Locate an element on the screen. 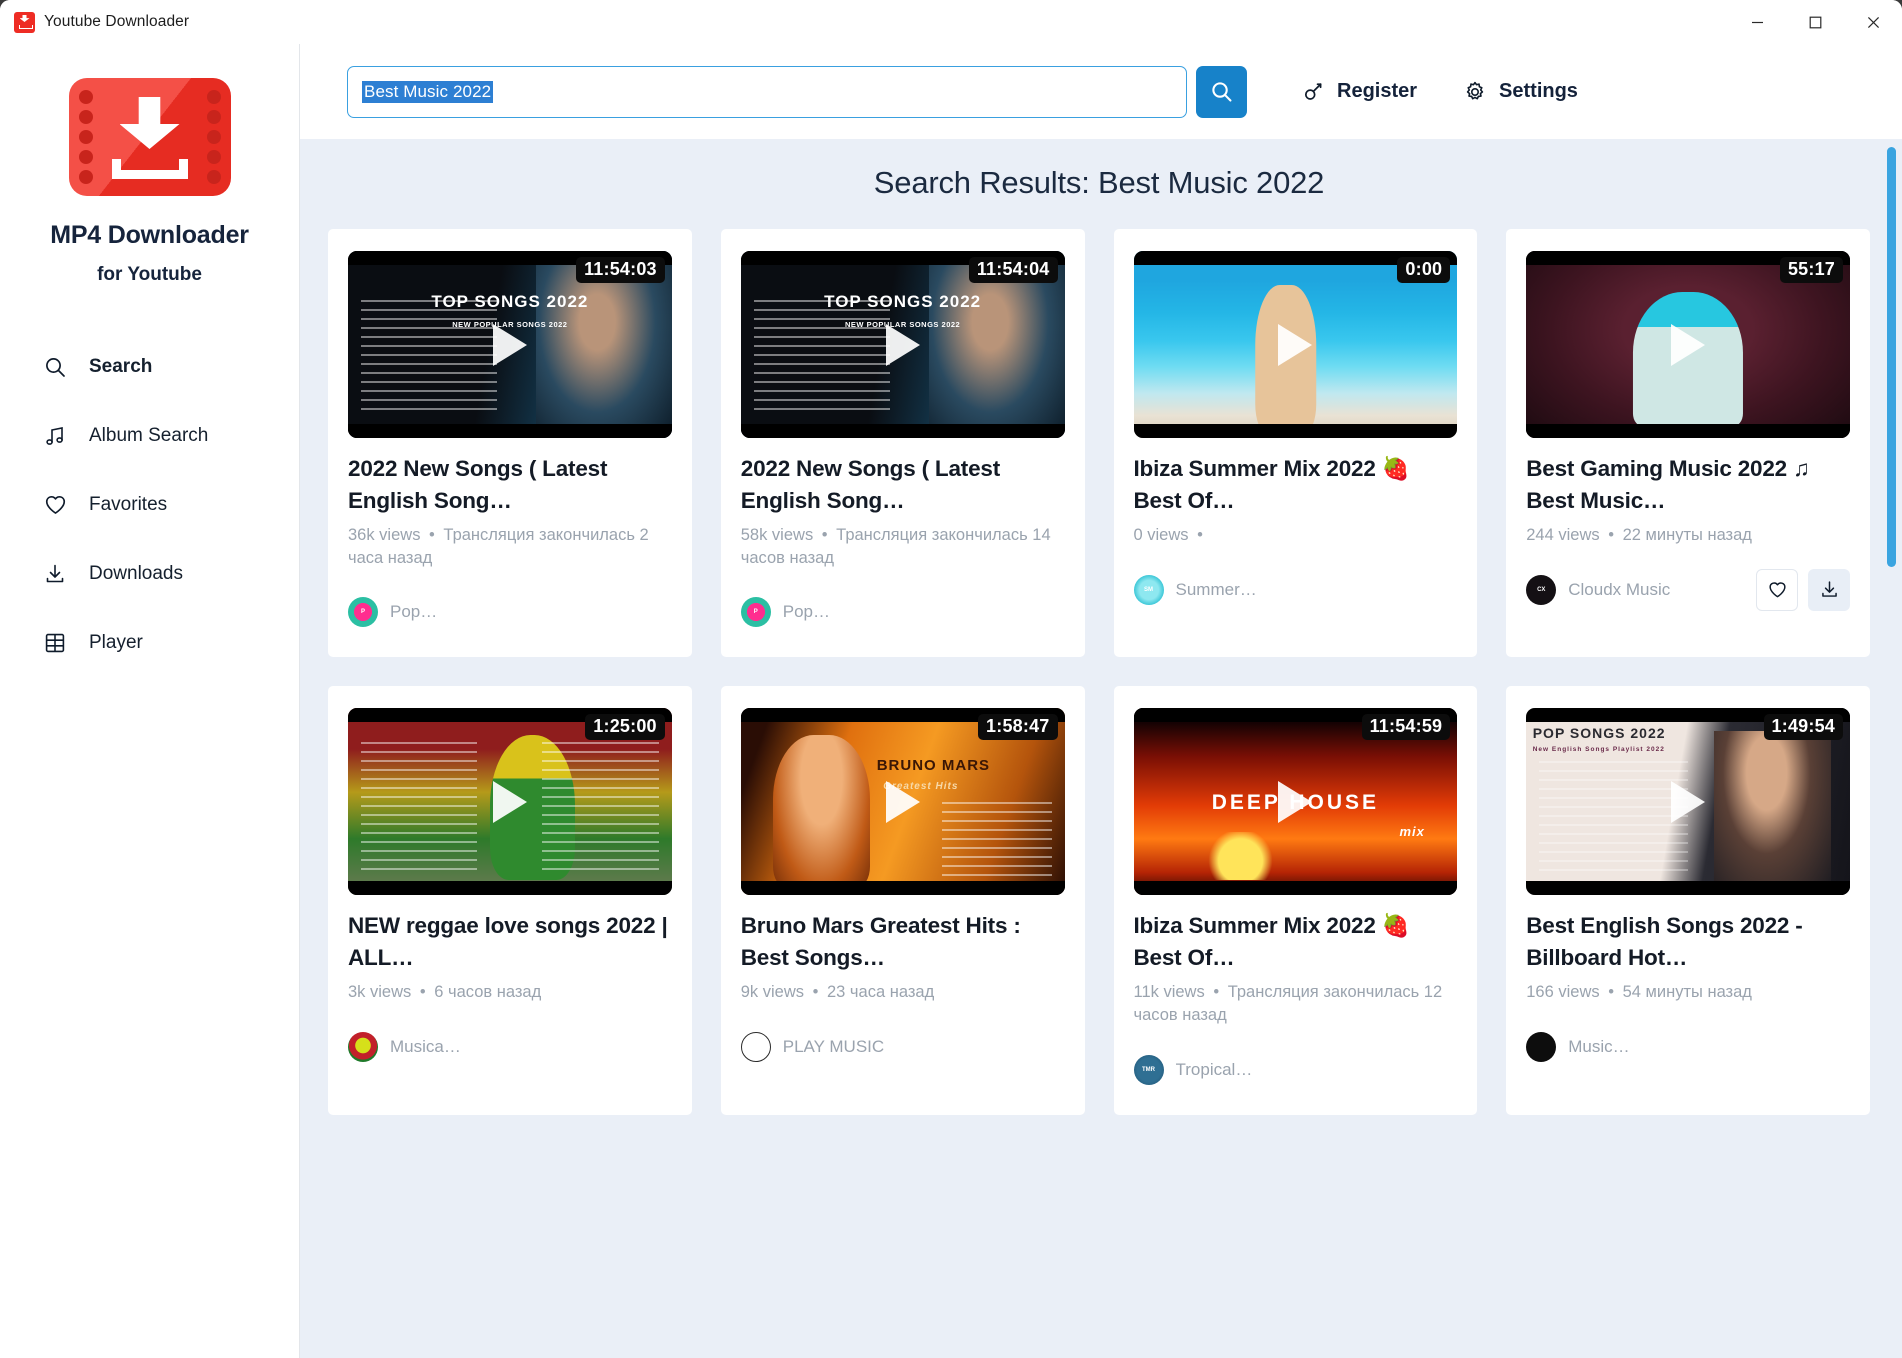 The width and height of the screenshot is (1902, 1358). register-button: Register is located at coordinates (1359, 91).